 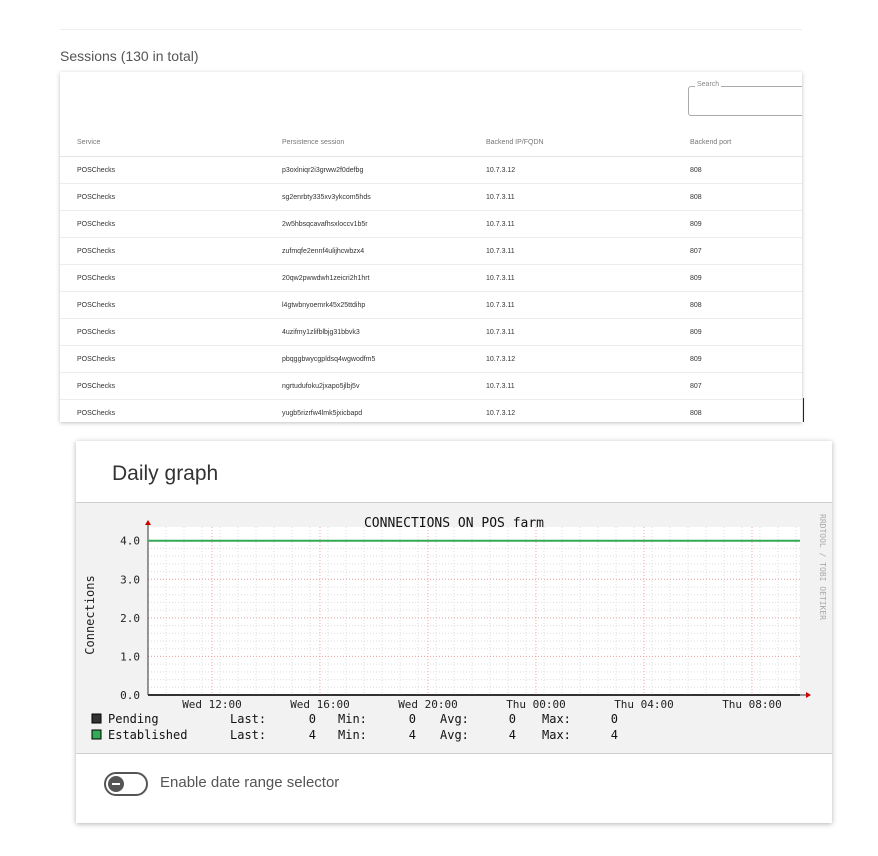 What do you see at coordinates (746, 142) in the screenshot?
I see `column-header-backend-port: Backend port` at bounding box center [746, 142].